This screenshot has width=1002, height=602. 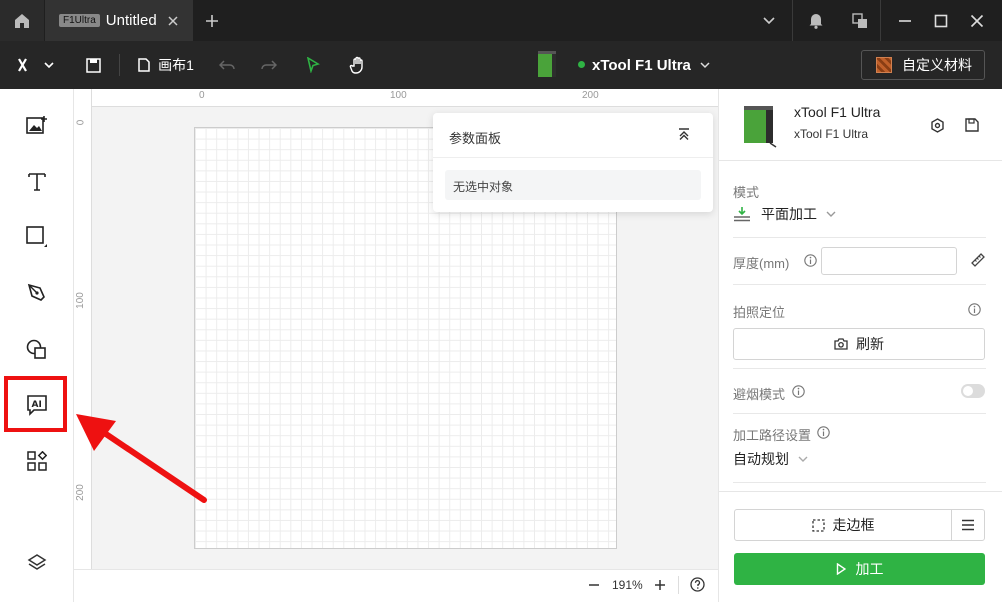 I want to click on measure-thickness-button, so click(x=978, y=260).